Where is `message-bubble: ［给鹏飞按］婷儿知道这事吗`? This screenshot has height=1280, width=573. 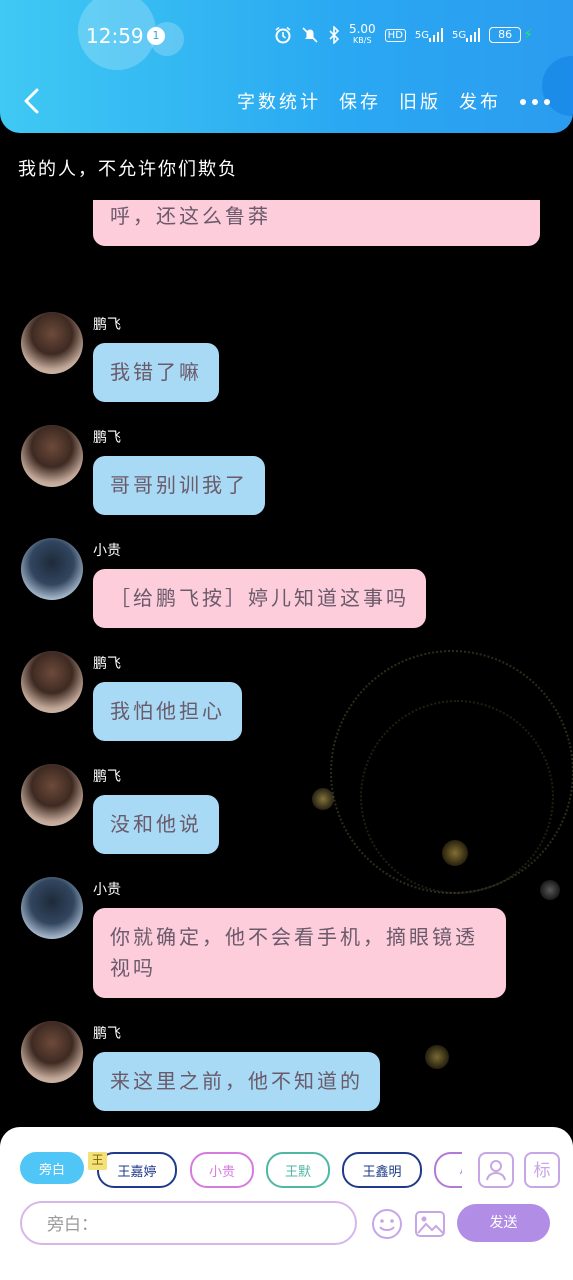
message-bubble: ［给鹏飞按］婷儿知道这事吗 is located at coordinates (259, 598).